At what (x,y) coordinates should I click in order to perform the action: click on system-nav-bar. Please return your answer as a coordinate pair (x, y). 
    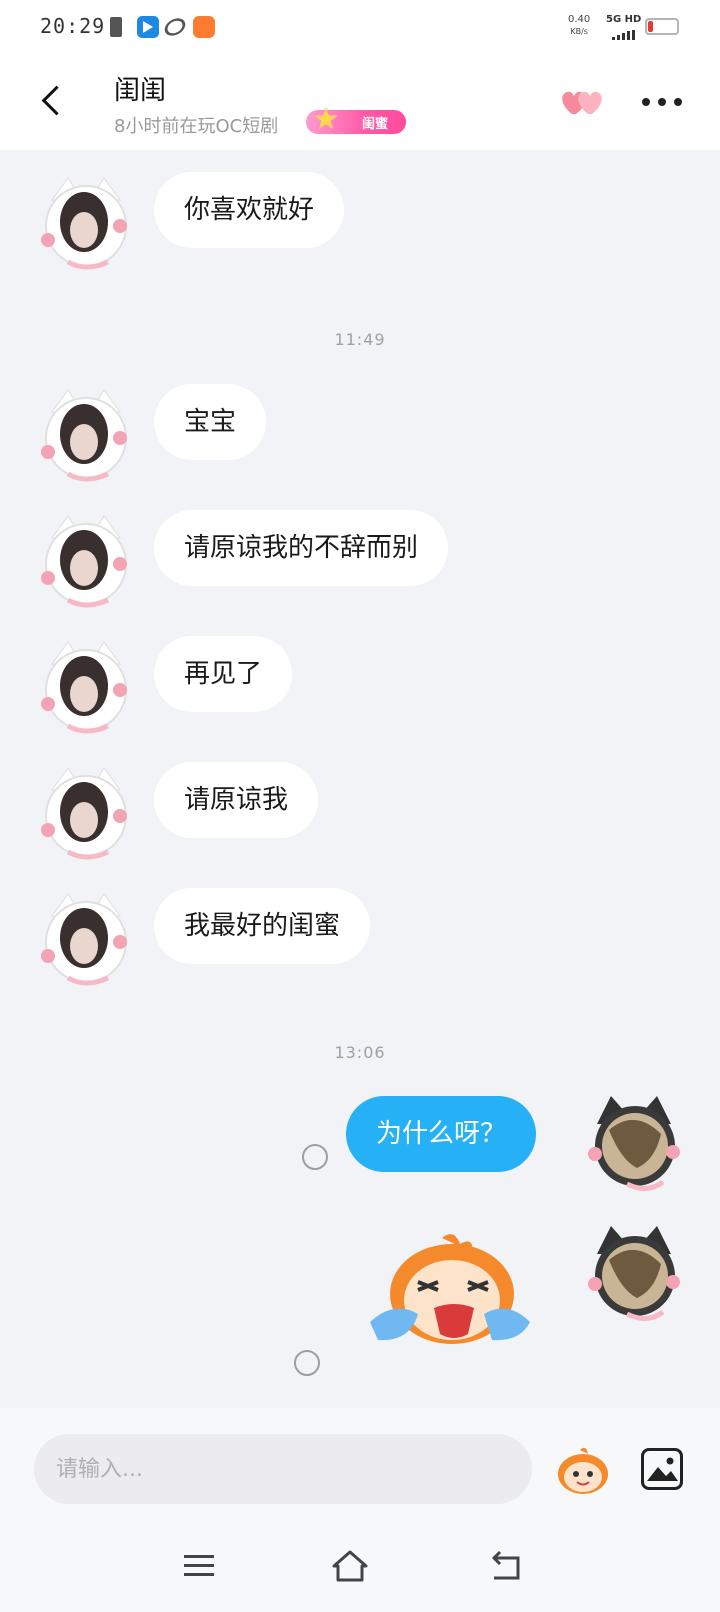
    Looking at the image, I should click on (360, 1566).